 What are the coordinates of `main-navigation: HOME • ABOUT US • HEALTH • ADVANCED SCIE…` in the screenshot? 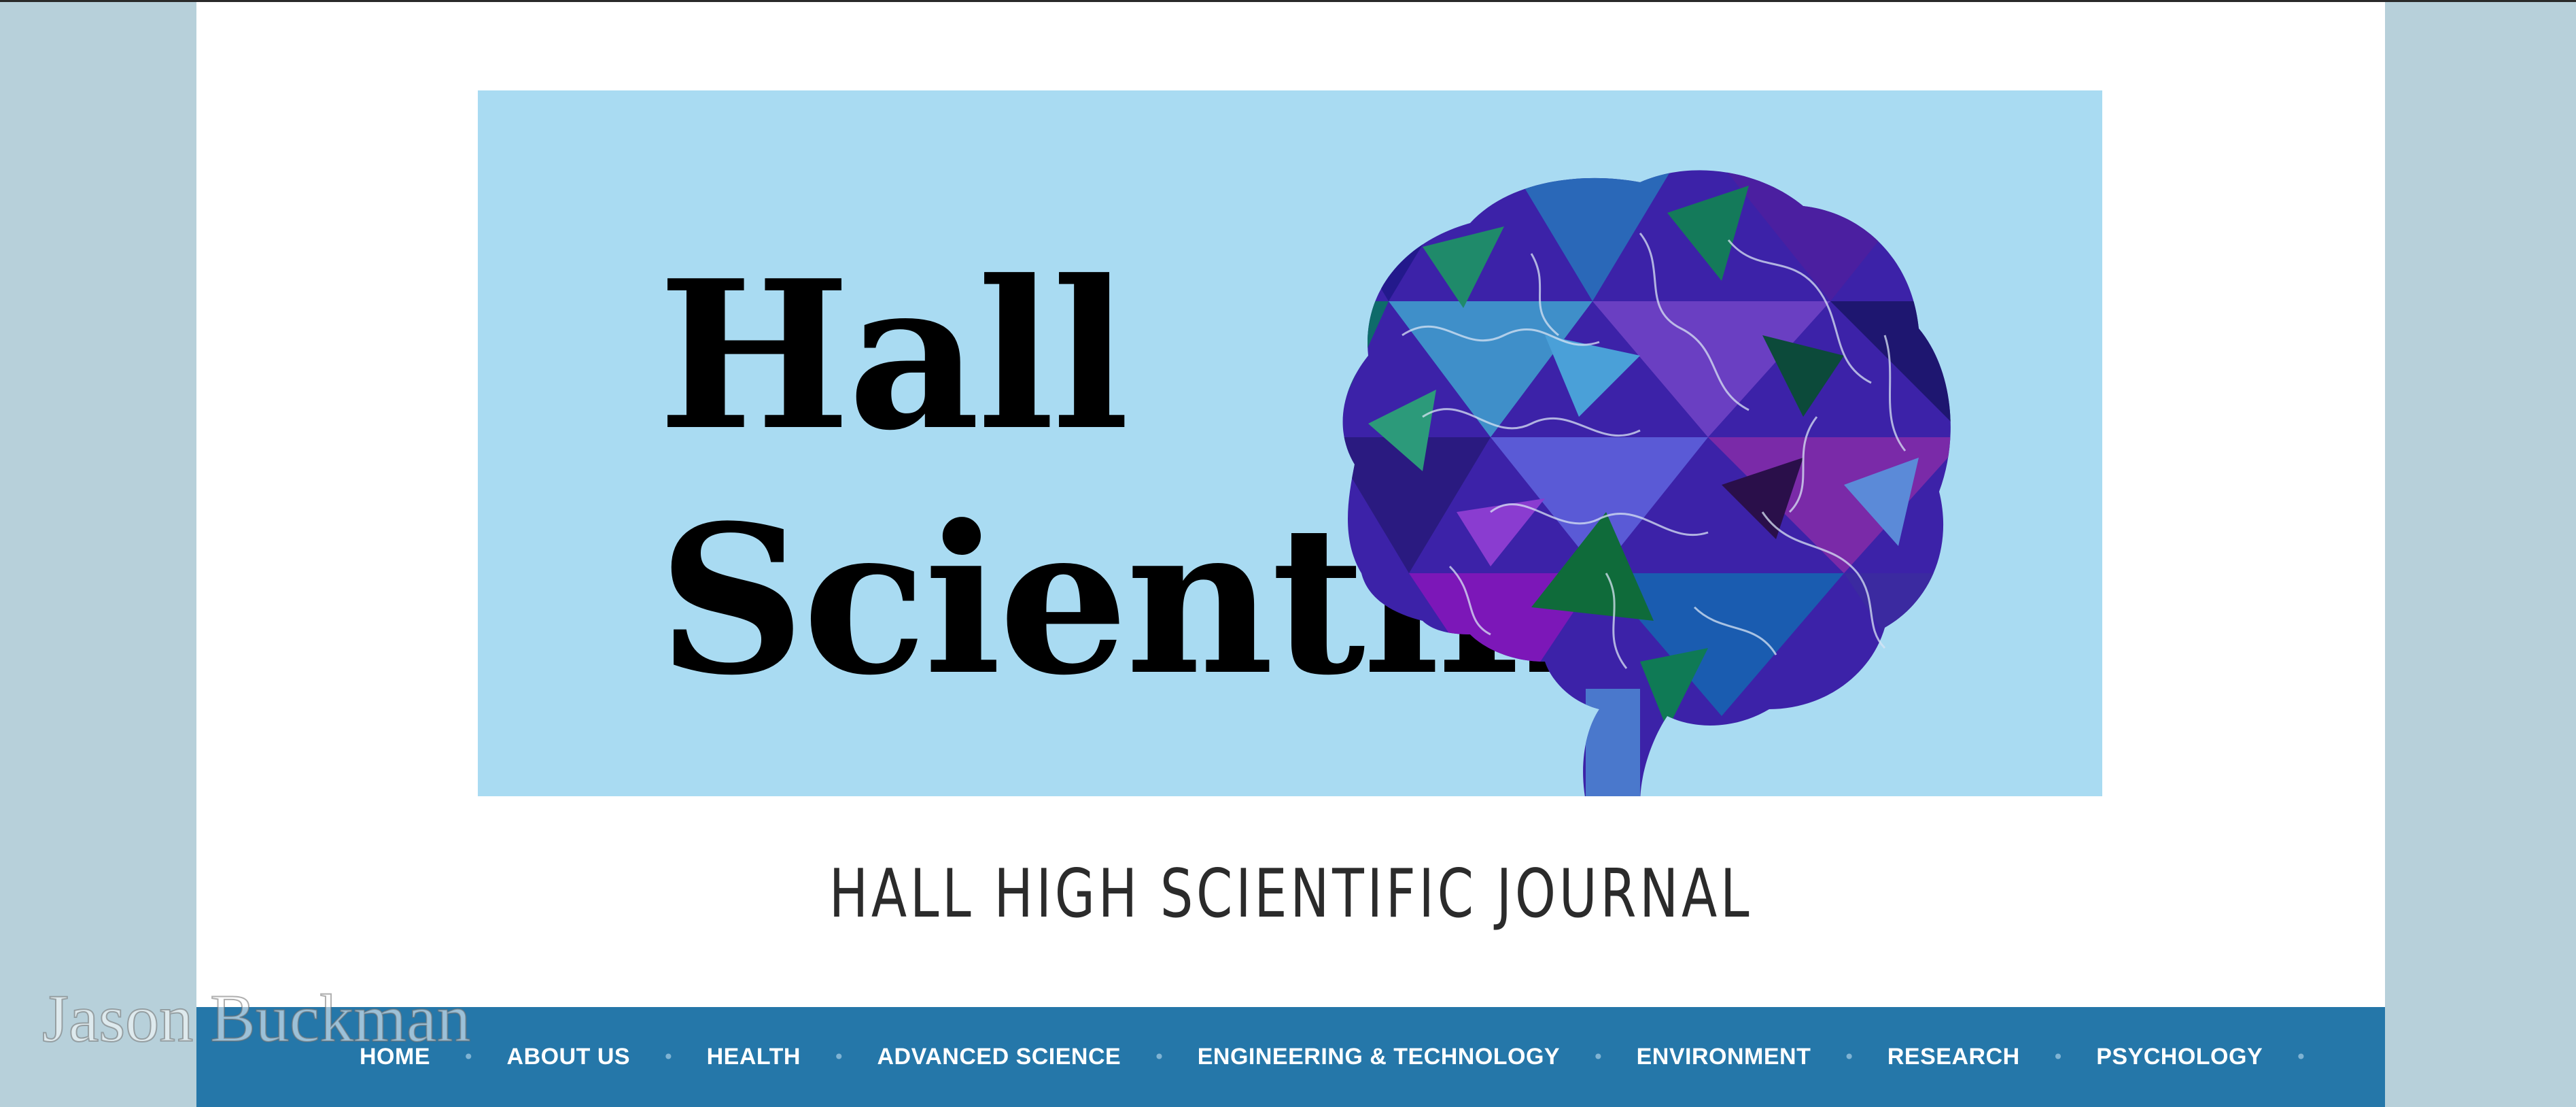 It's located at (1290, 1057).